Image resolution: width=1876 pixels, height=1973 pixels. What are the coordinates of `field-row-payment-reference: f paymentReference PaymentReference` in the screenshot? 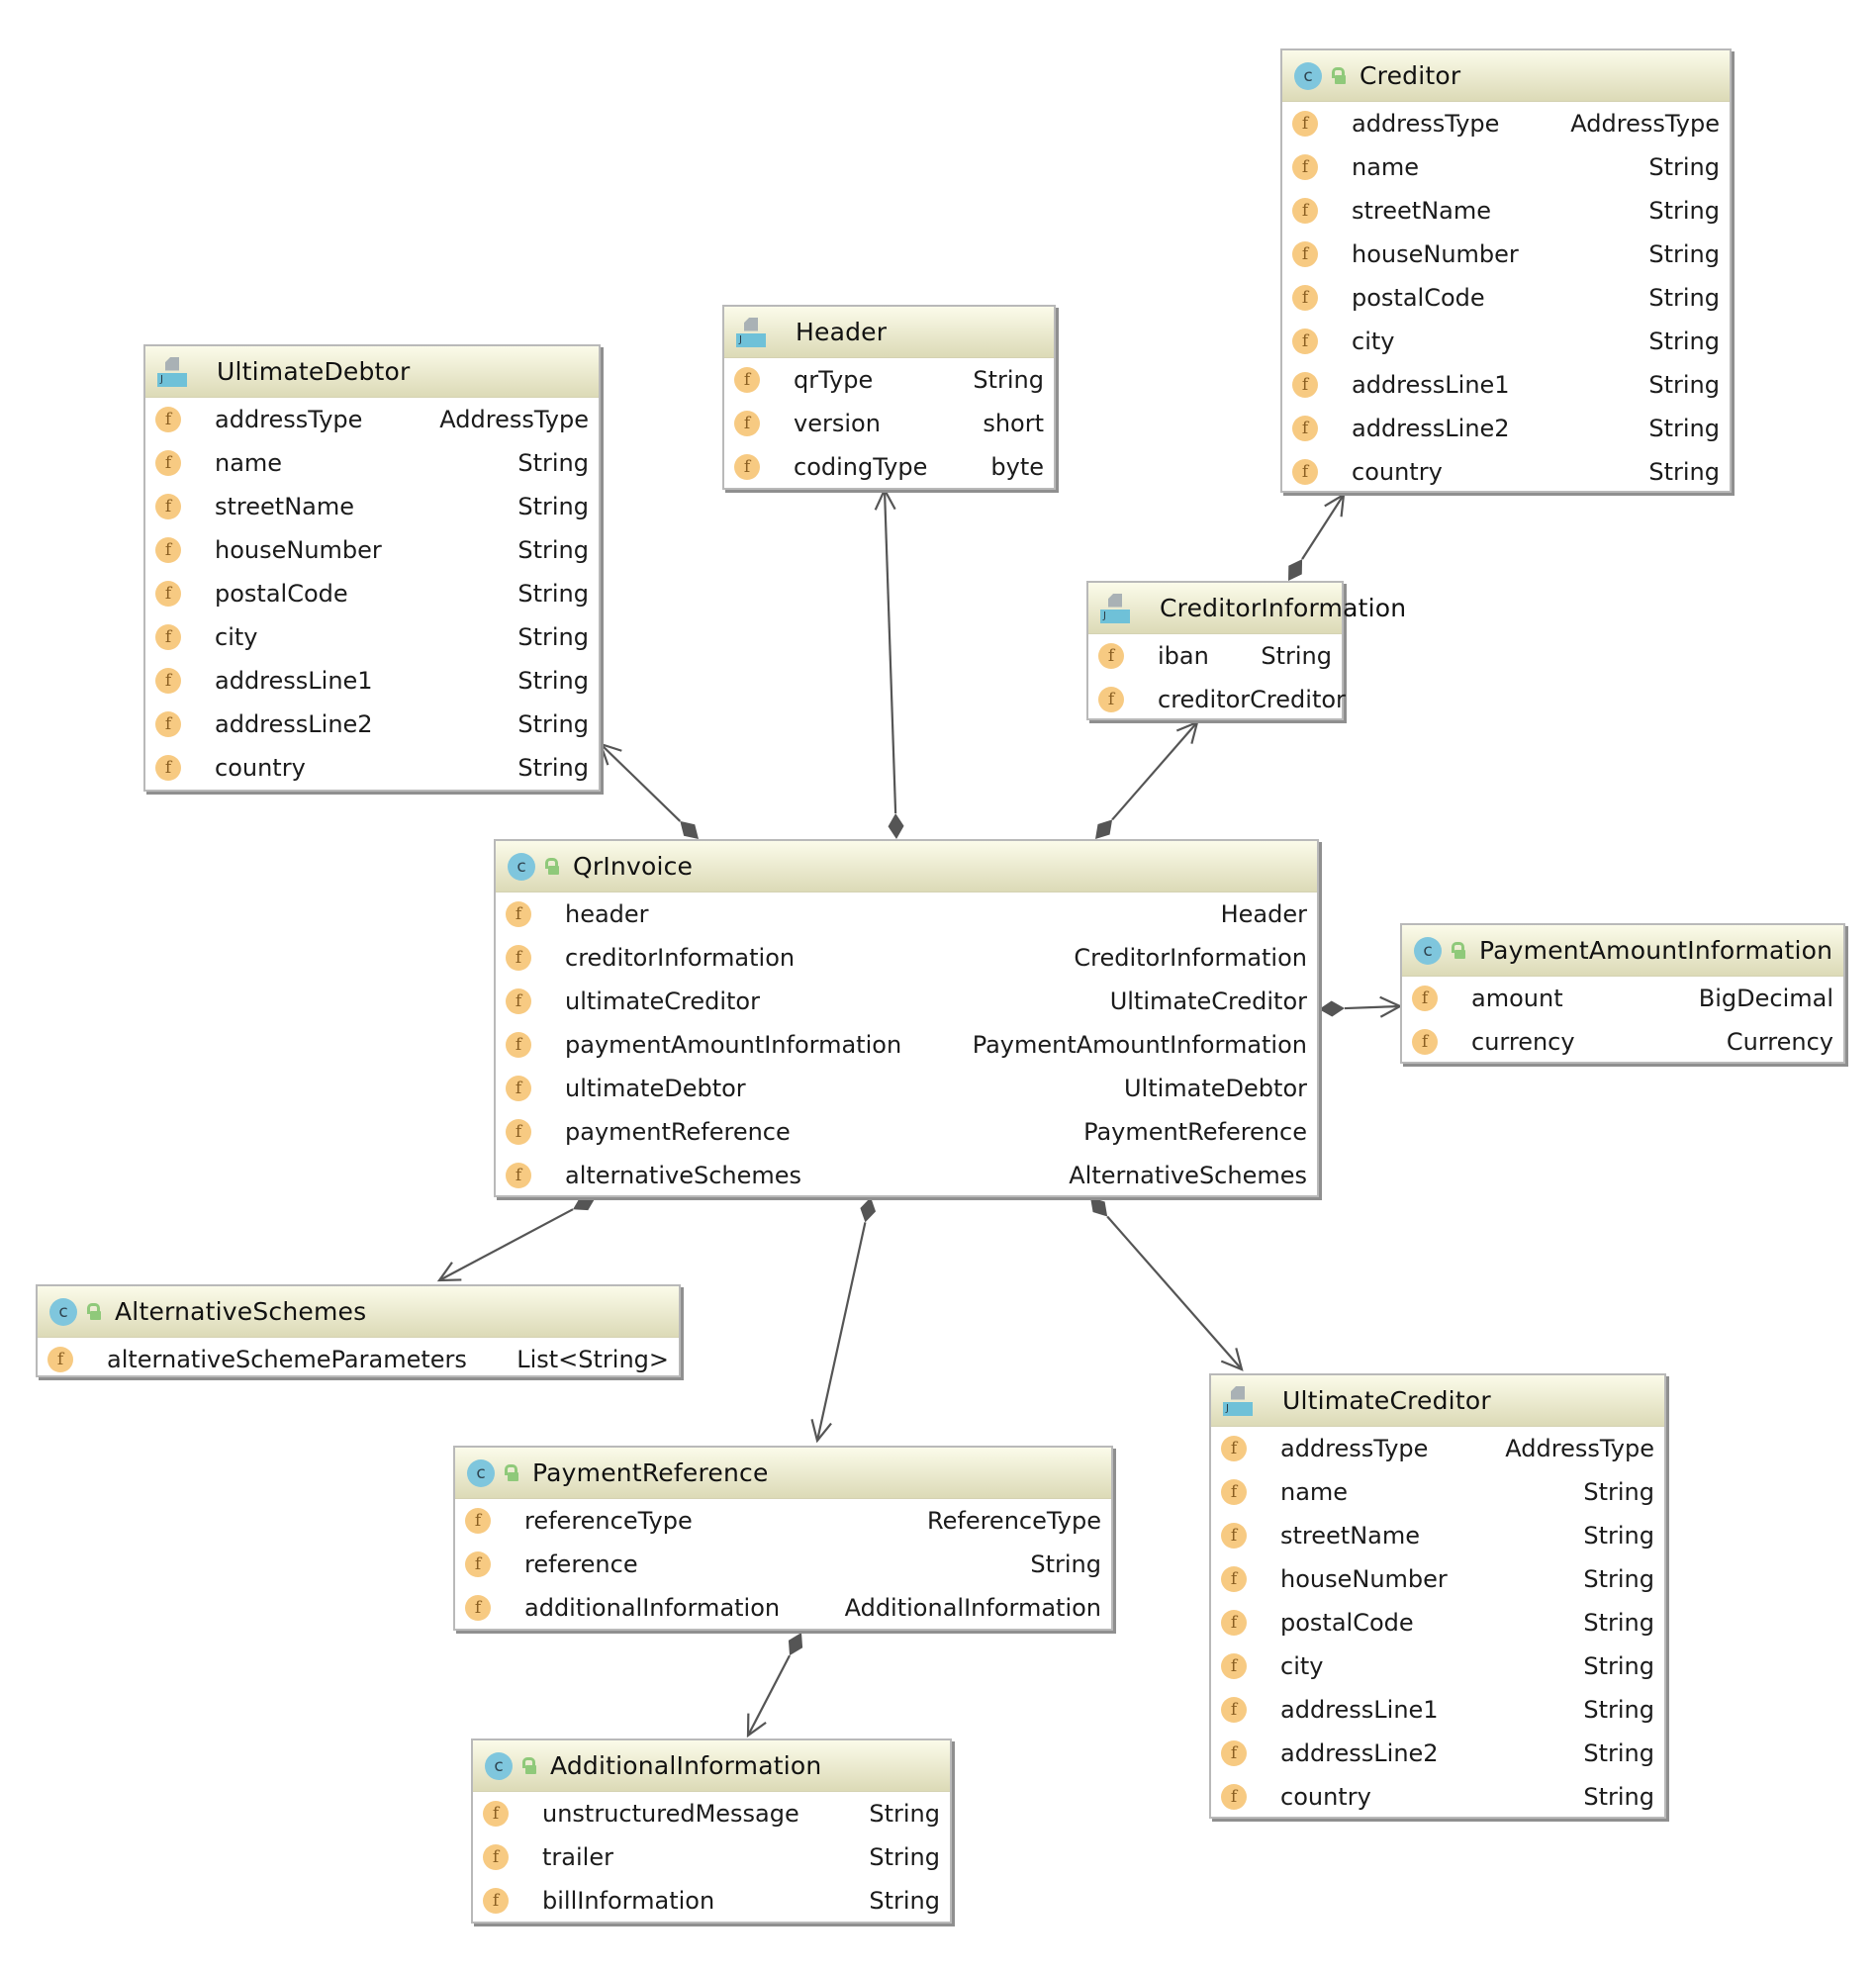 It's located at (906, 1132).